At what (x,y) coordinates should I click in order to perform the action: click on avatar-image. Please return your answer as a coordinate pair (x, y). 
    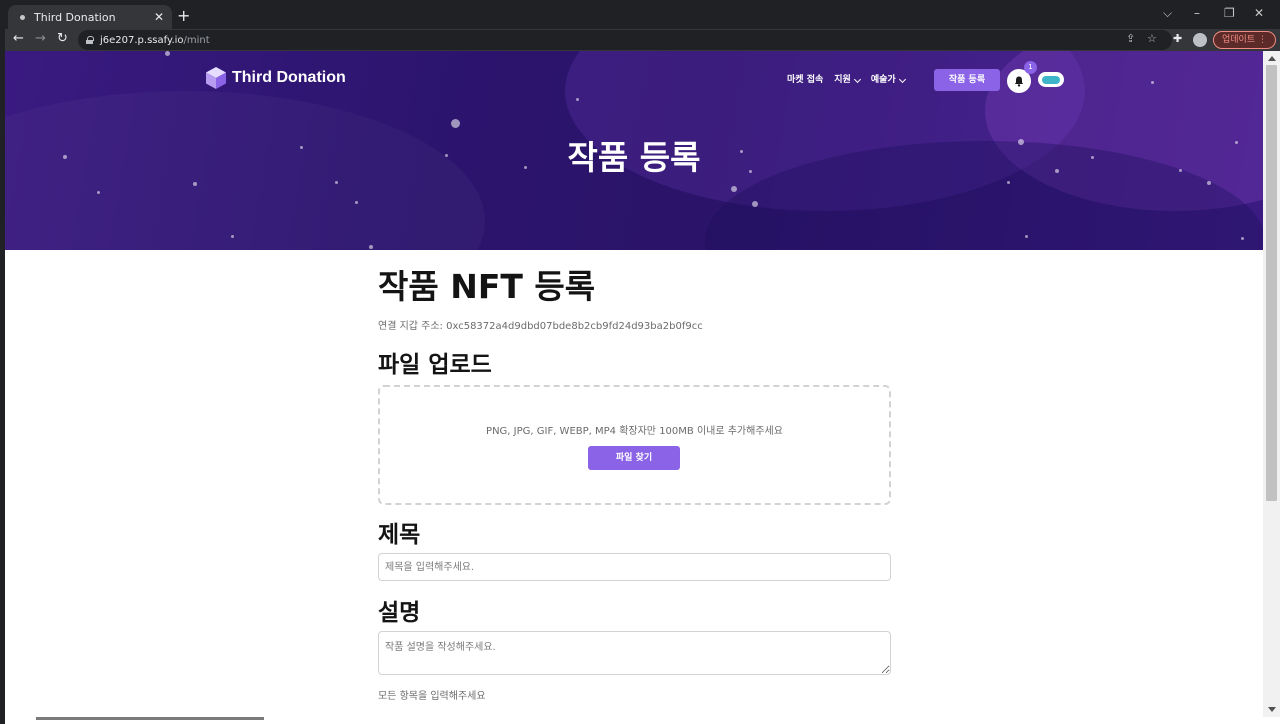
    Looking at the image, I should click on (1051, 79).